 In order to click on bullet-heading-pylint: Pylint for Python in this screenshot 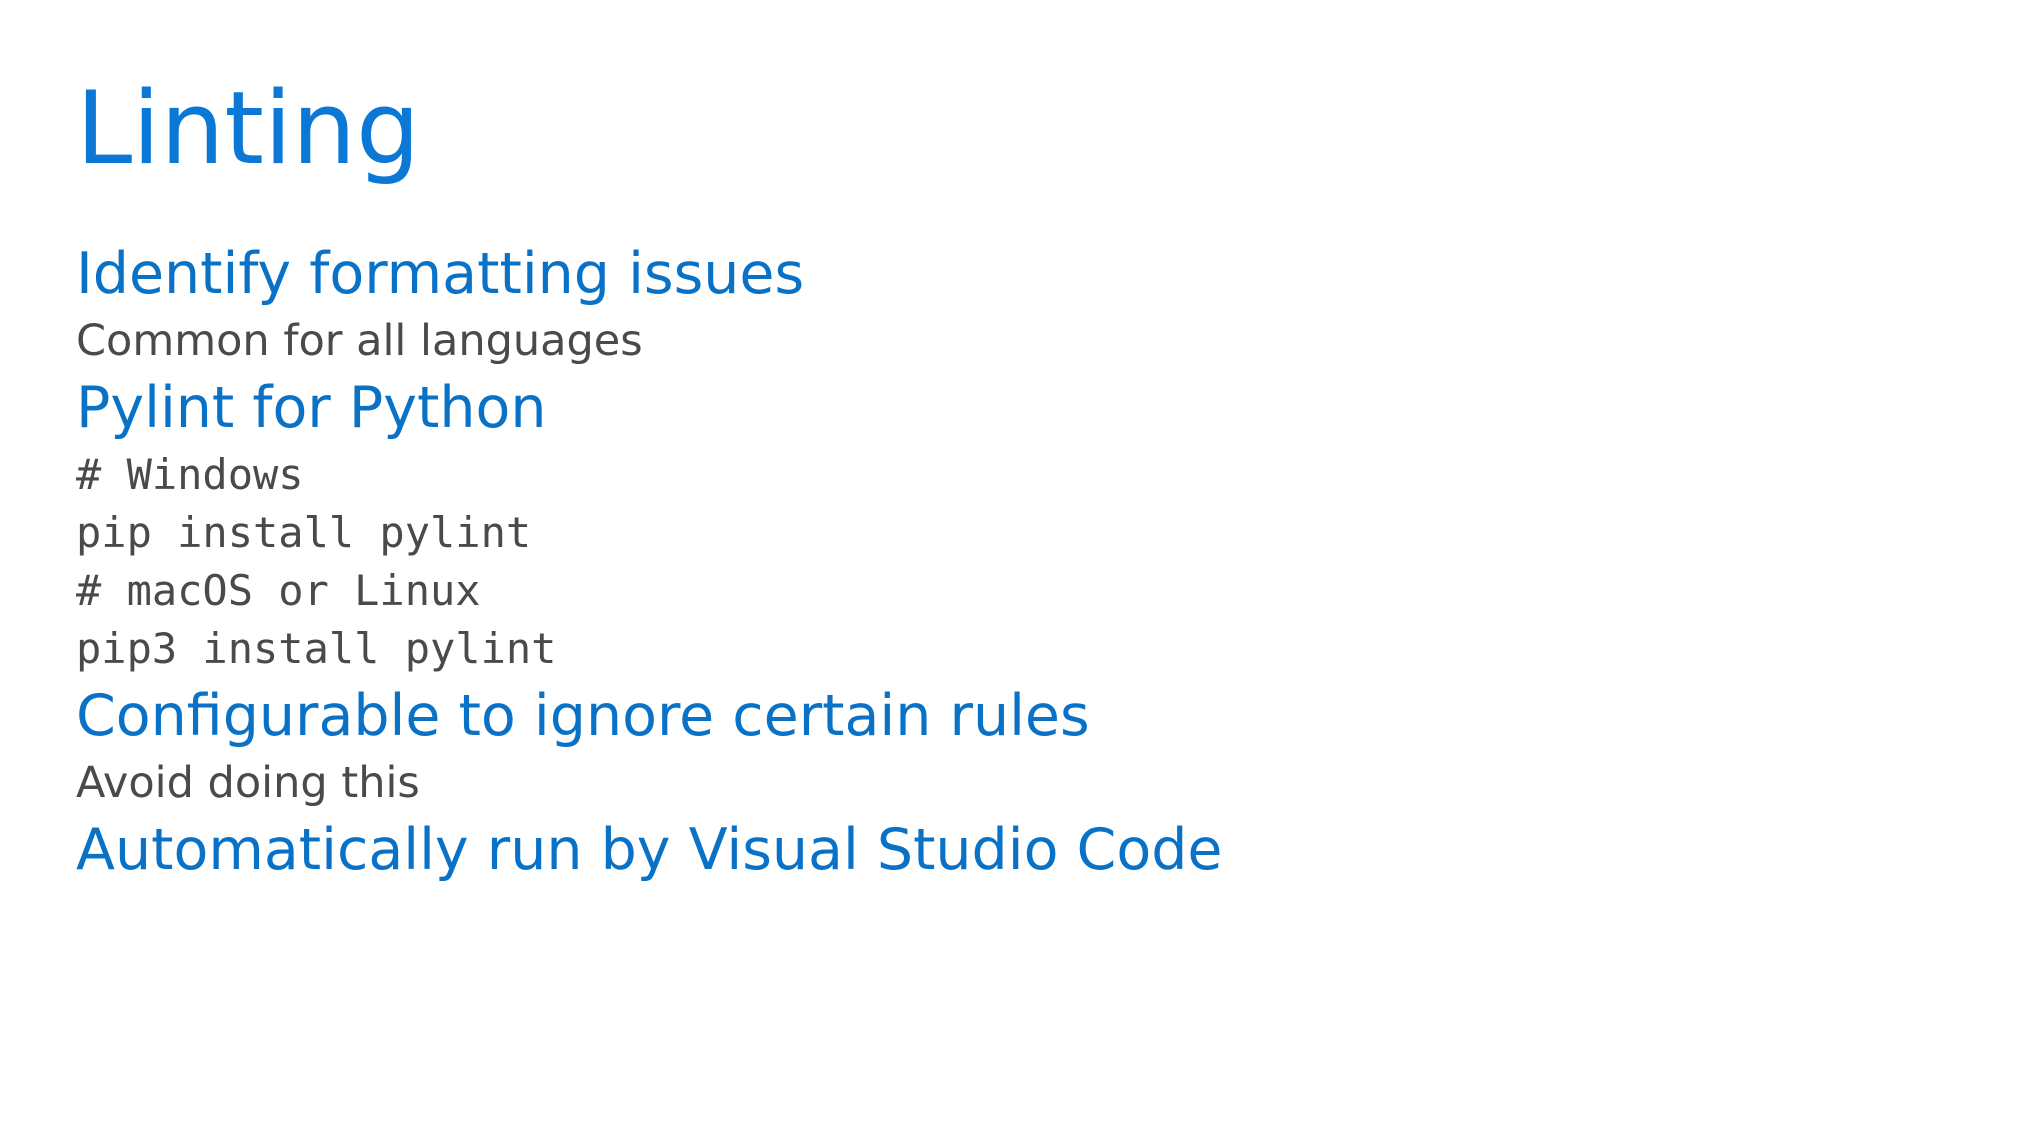, I will do `click(311, 408)`.